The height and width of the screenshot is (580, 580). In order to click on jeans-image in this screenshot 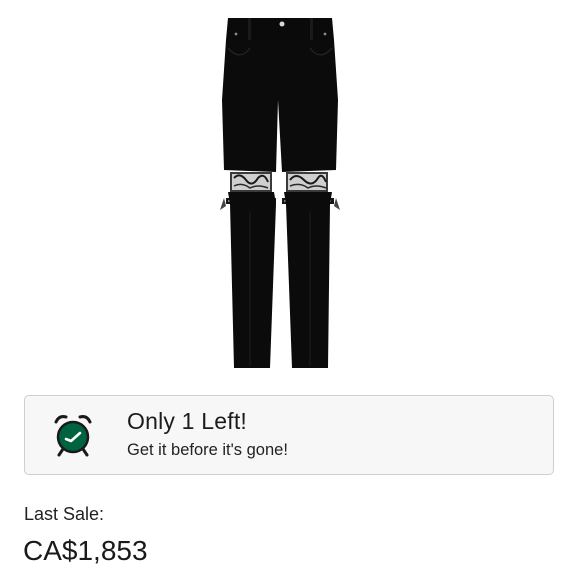, I will do `click(280, 193)`.